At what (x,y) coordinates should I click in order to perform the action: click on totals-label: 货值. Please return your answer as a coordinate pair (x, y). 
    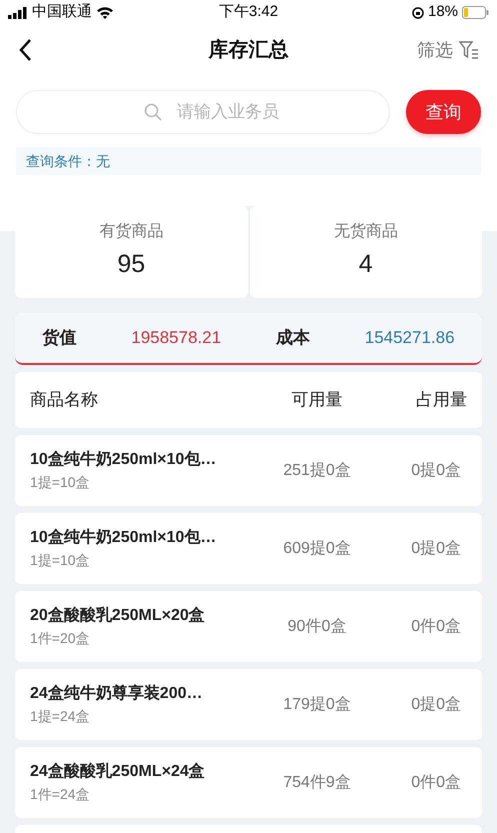
    Looking at the image, I should click on (59, 338).